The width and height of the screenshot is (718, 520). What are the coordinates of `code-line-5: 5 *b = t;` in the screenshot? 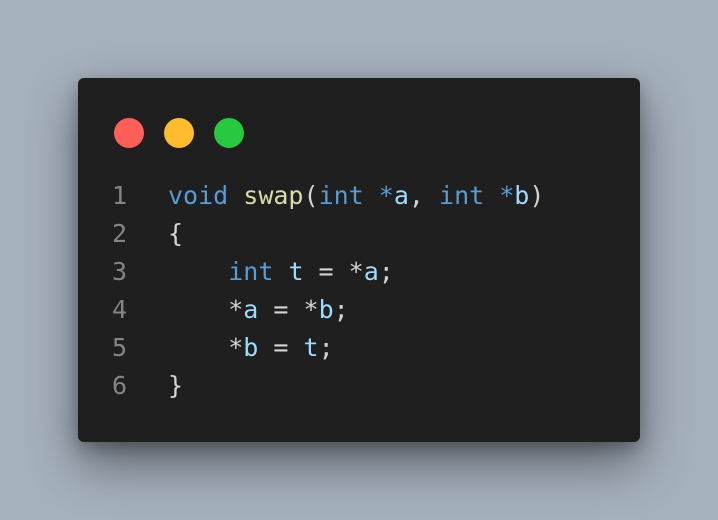 It's located at (363, 348).